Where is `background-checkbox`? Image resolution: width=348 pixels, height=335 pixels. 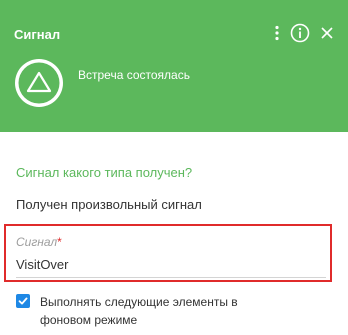 background-checkbox is located at coordinates (23, 301).